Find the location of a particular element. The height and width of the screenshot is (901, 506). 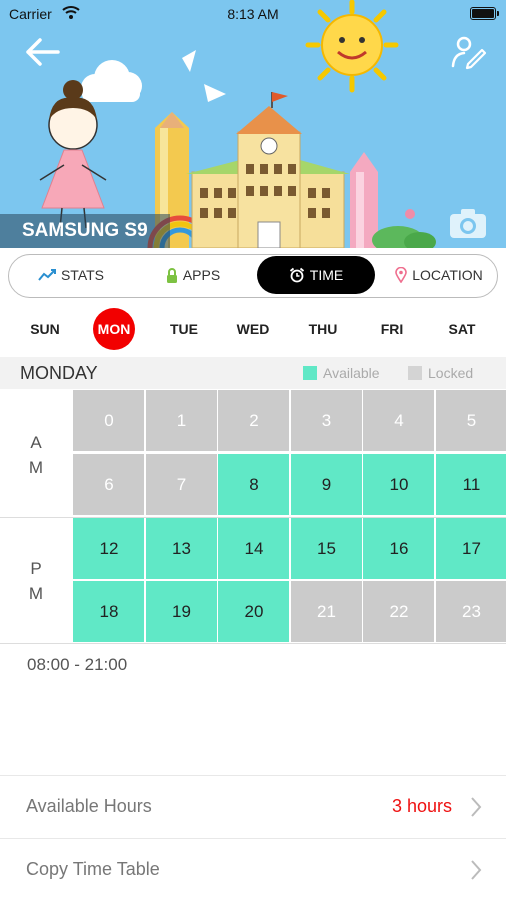

hour-cell-13: 13 is located at coordinates (182, 549).